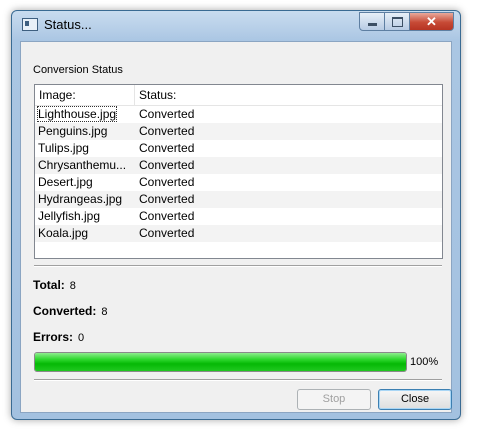 The width and height of the screenshot is (478, 437). I want to click on maximize-button, so click(397, 21).